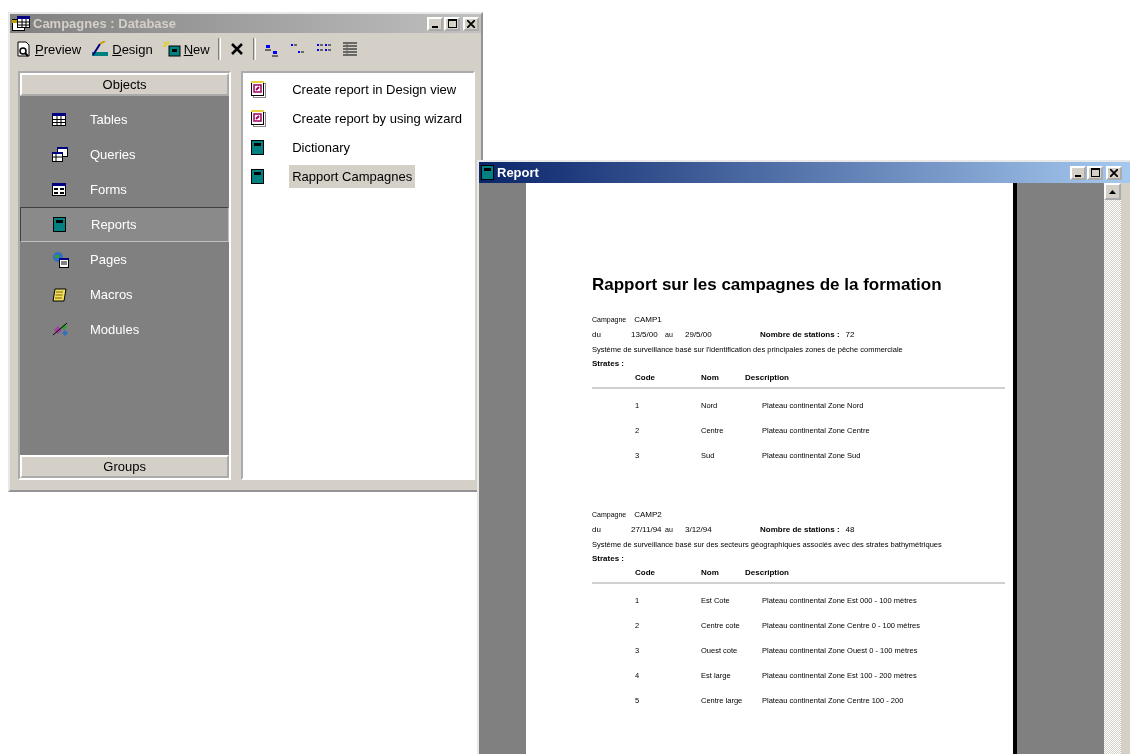  Describe the element at coordinates (321, 147) in the screenshot. I see `list-item: Dictionary` at that location.